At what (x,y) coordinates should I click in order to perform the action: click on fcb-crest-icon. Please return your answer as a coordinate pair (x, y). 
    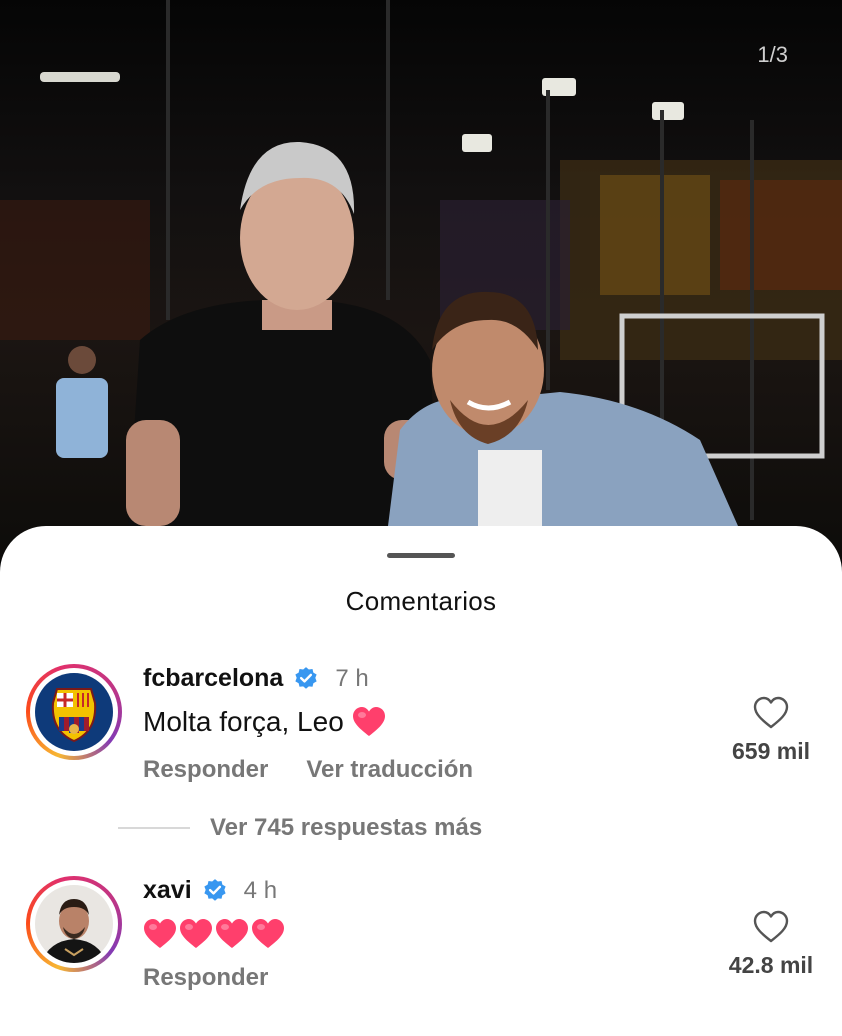
    Looking at the image, I should click on (74, 712).